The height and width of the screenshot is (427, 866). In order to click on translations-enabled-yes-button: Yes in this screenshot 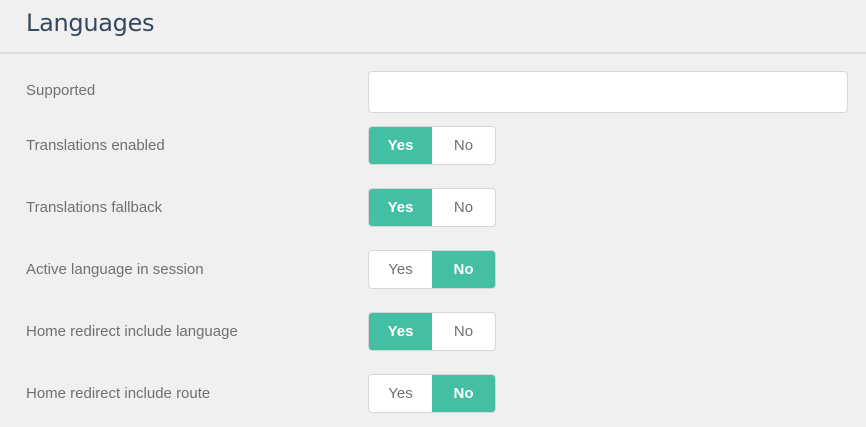, I will do `click(400, 145)`.